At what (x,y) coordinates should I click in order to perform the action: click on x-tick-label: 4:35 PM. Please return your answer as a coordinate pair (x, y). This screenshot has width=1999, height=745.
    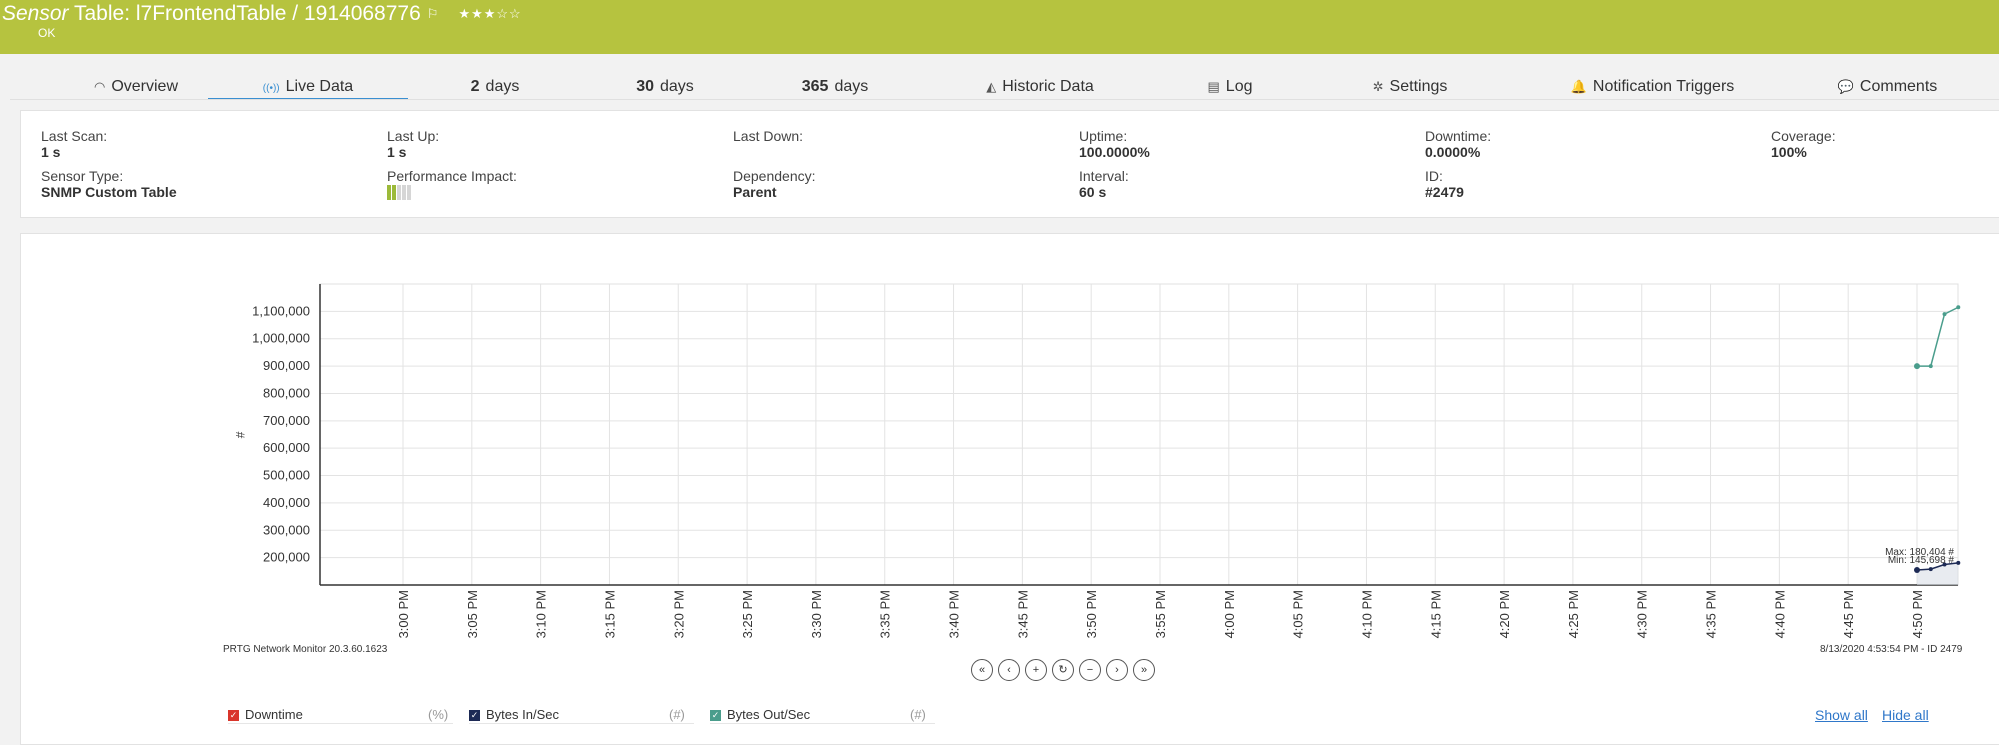
    Looking at the image, I should click on (1711, 614).